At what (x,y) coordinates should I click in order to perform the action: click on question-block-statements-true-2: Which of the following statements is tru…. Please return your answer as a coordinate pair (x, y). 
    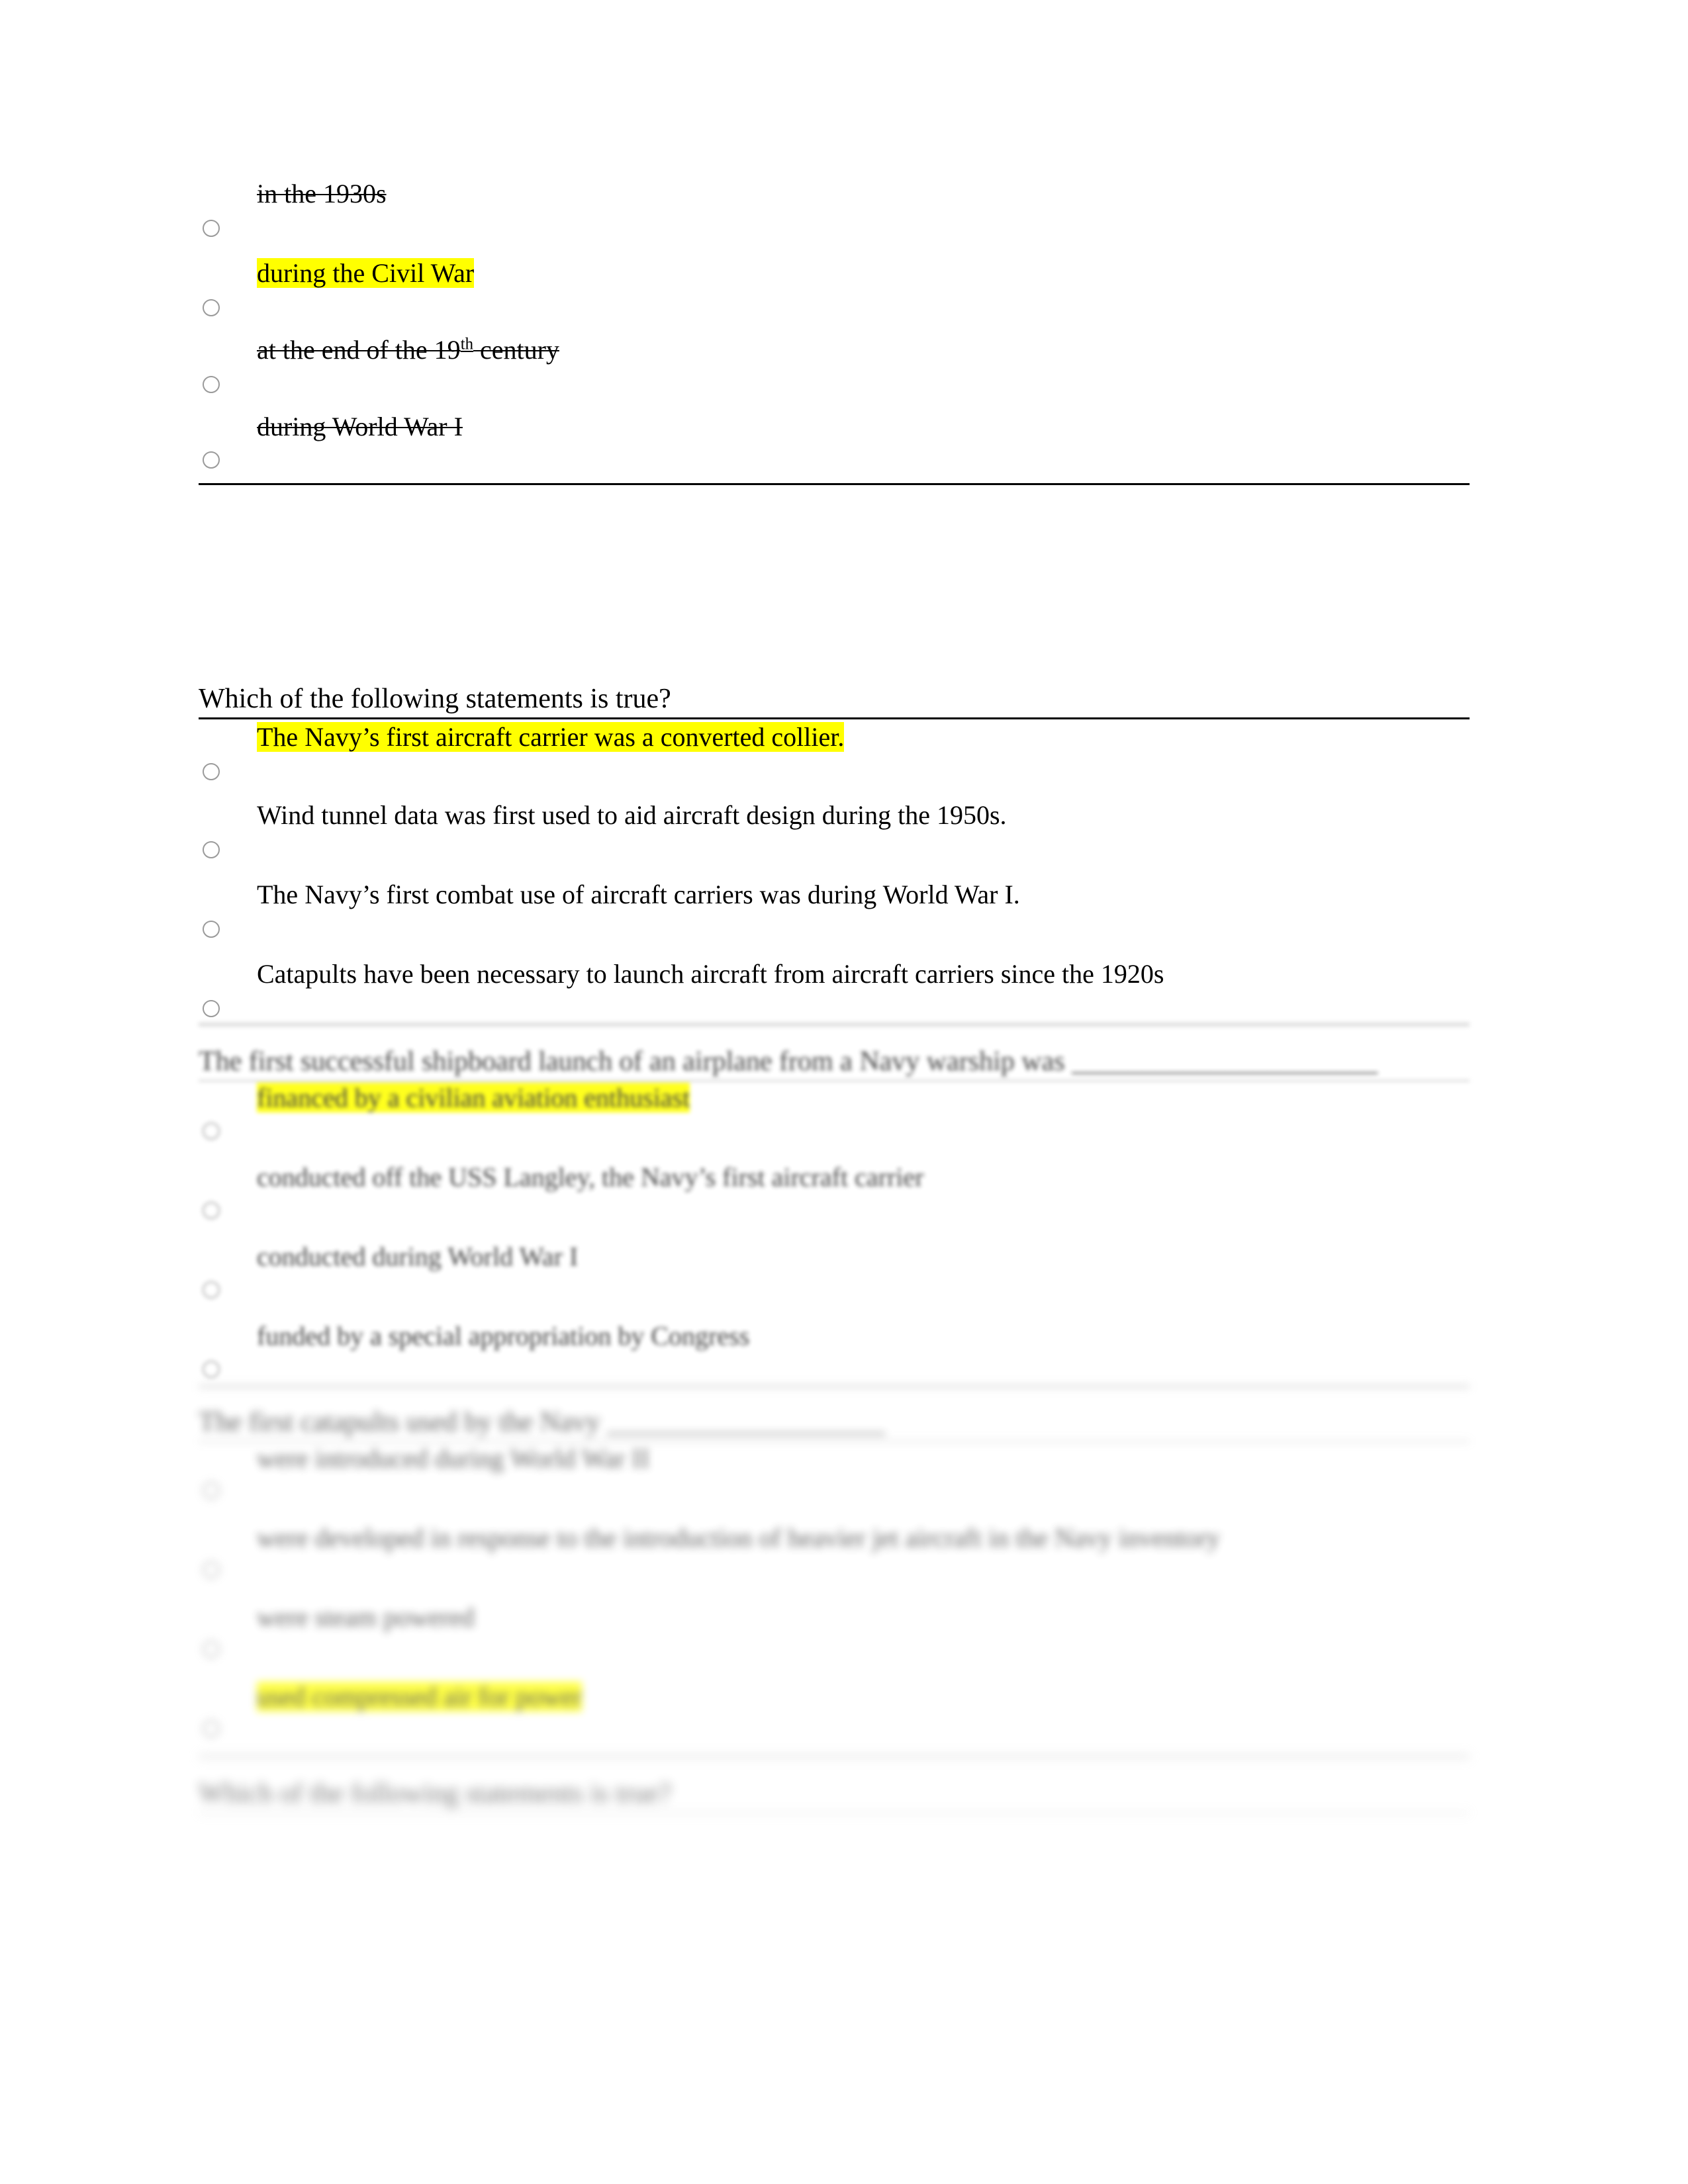
    Looking at the image, I should click on (834, 1784).